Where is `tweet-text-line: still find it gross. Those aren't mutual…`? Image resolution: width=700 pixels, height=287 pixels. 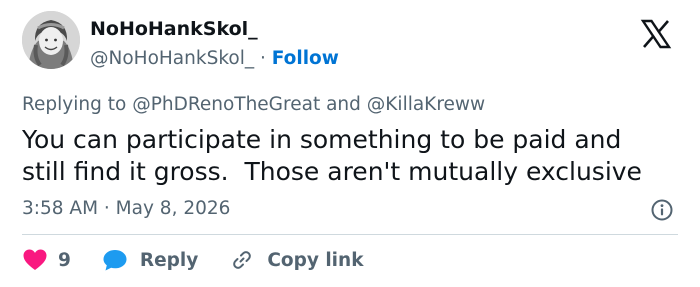 tweet-text-line: still find it gross. Those aren't mutual… is located at coordinates (332, 171).